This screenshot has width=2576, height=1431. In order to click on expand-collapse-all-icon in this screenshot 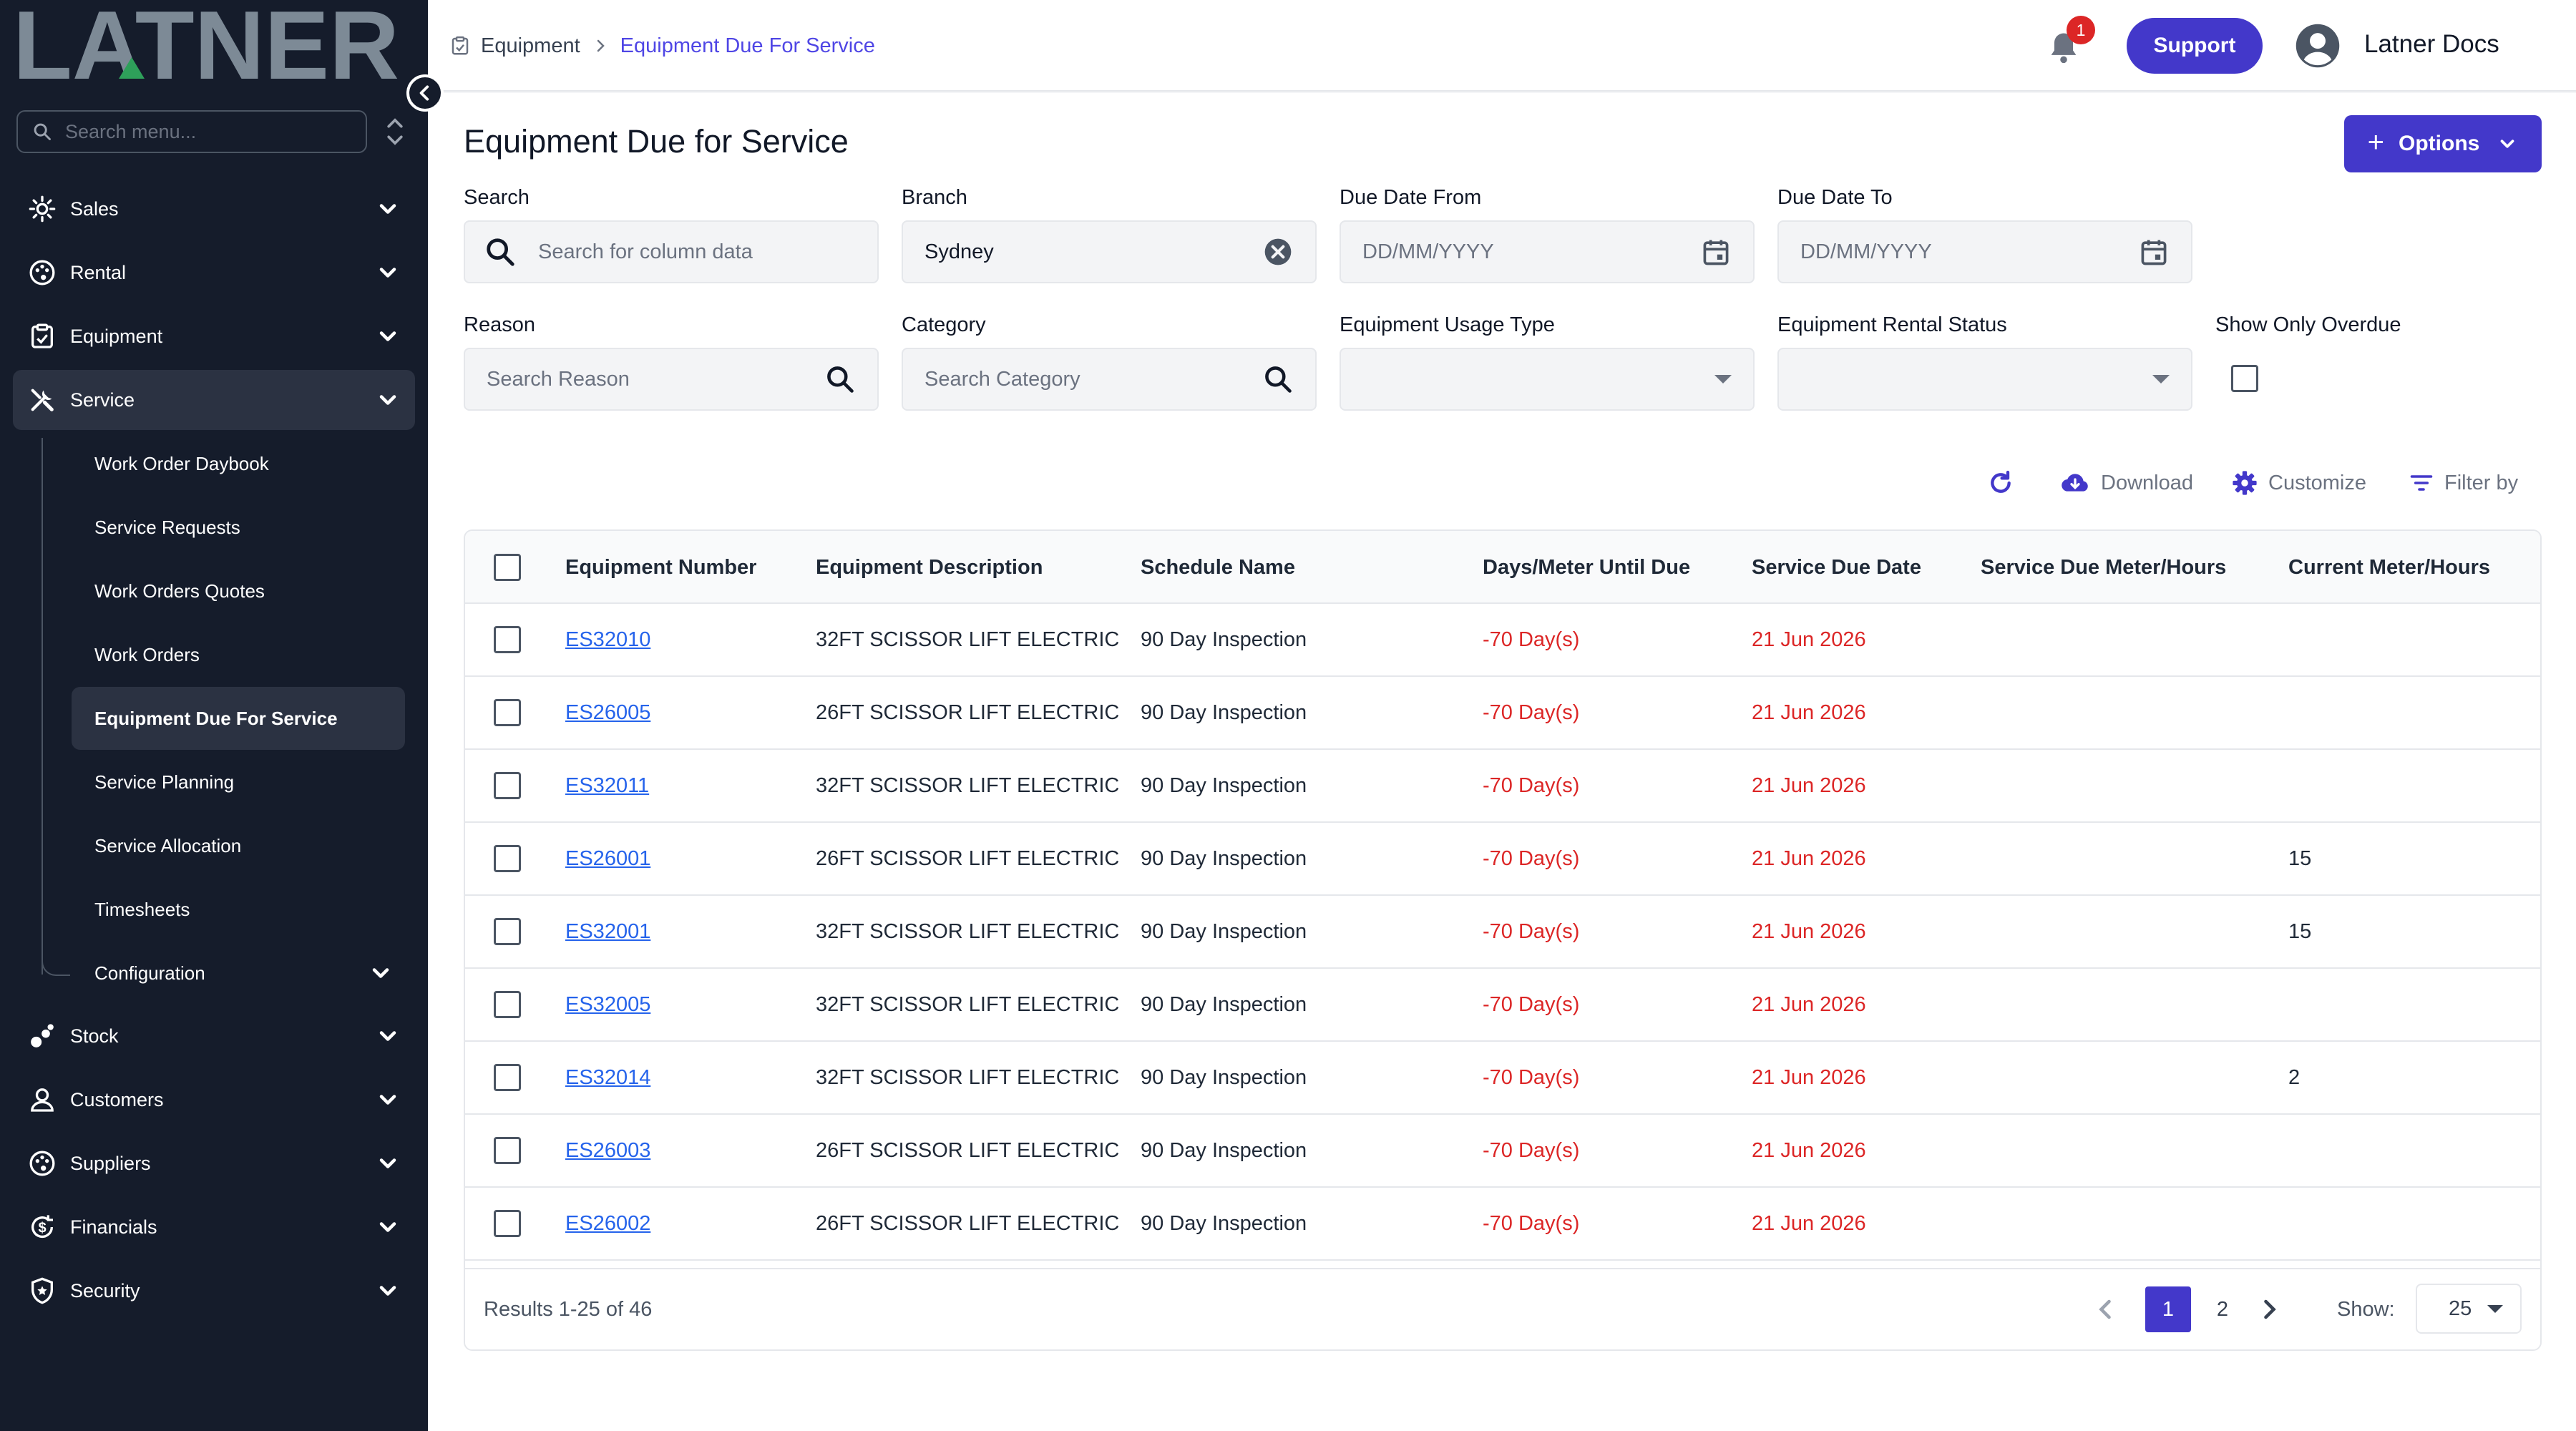, I will do `click(395, 131)`.